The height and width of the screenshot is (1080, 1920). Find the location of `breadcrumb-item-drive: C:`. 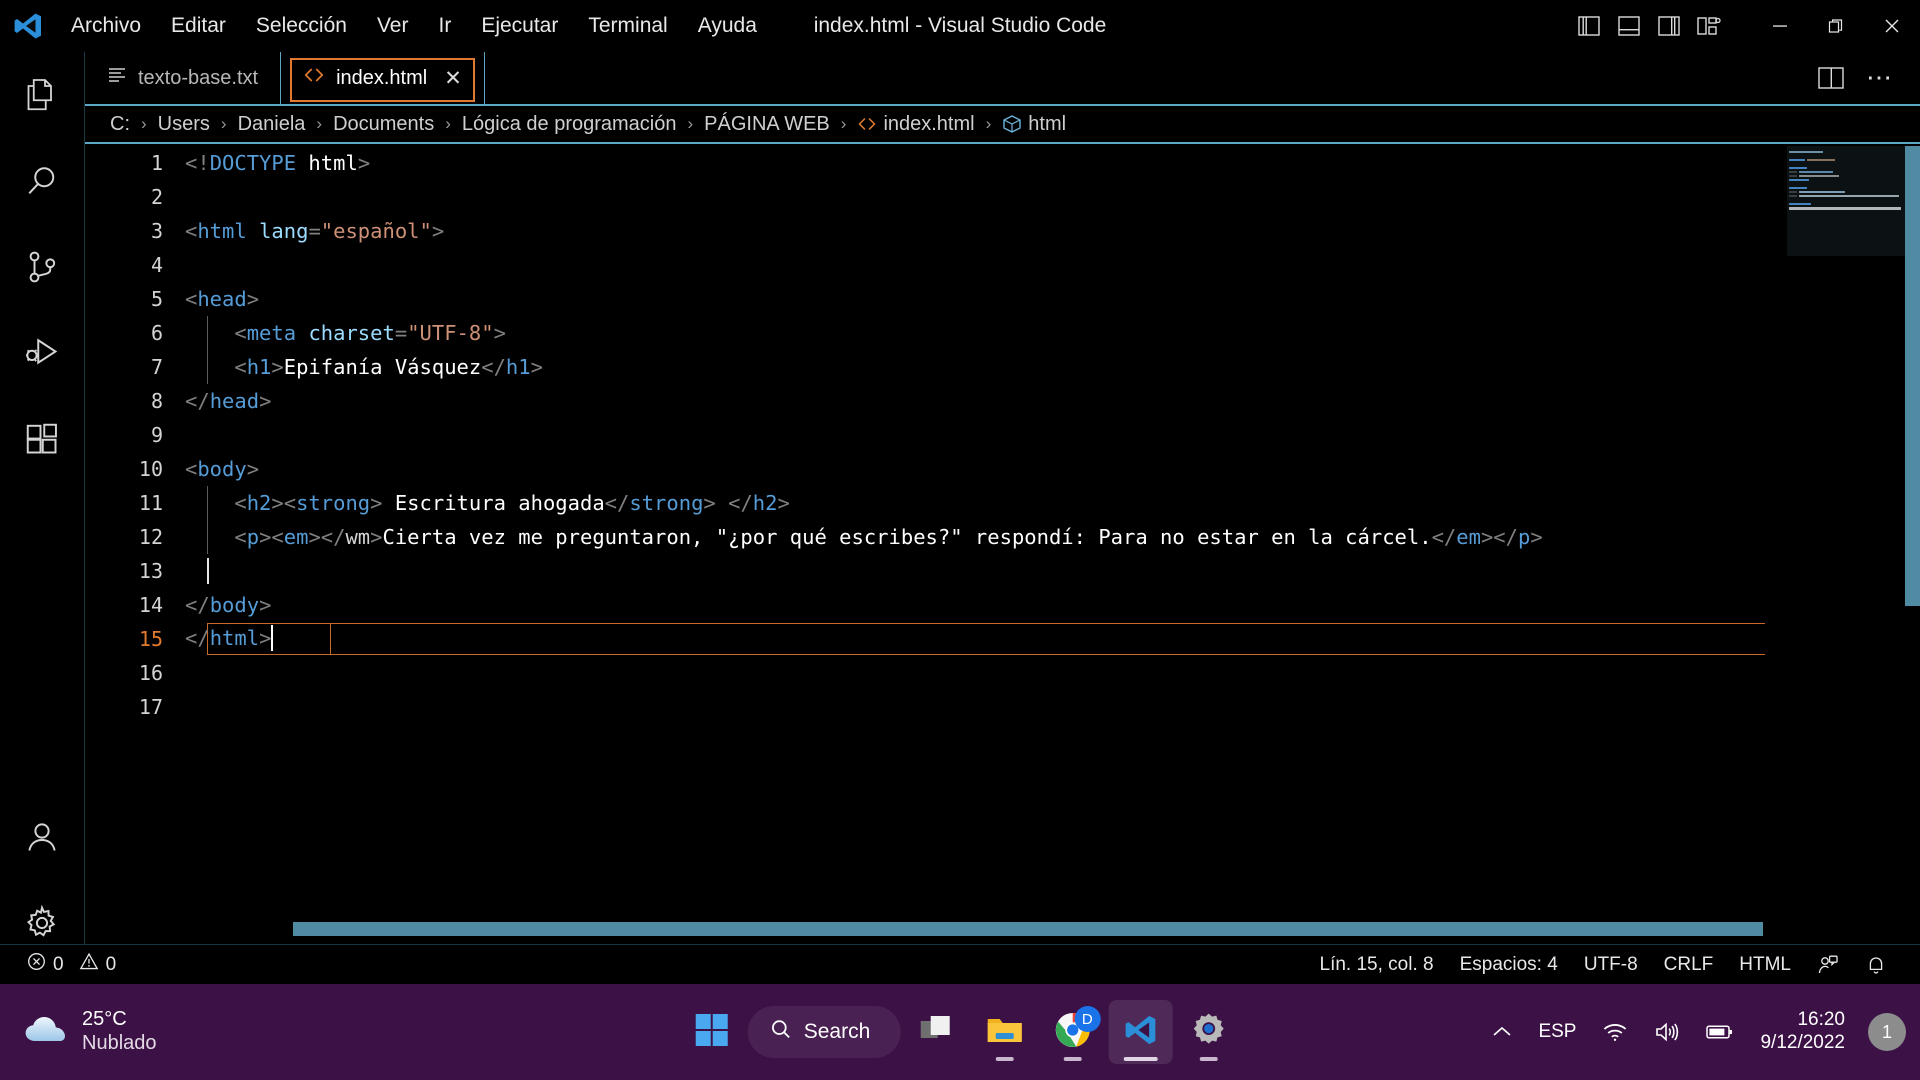

breadcrumb-item-drive: C: is located at coordinates (120, 124).